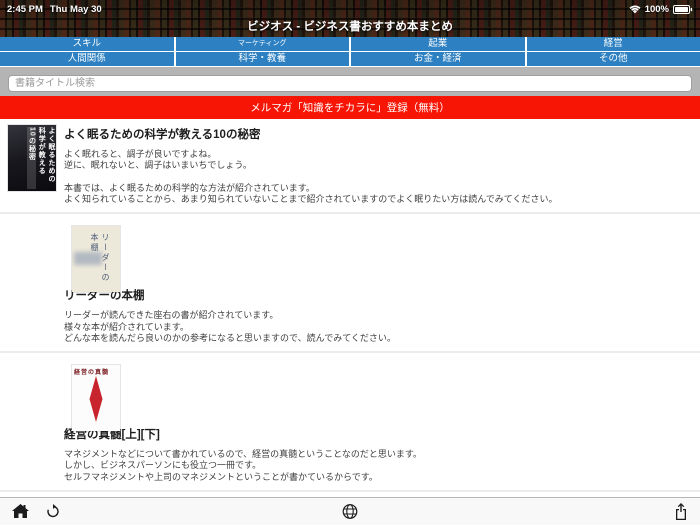 The width and height of the screenshot is (700, 525). Describe the element at coordinates (613, 44) in the screenshot. I see `nav-item-management: 経営` at that location.